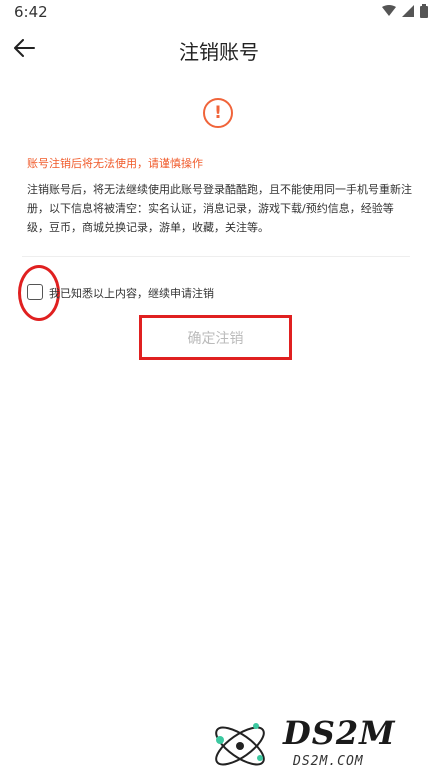  Describe the element at coordinates (328, 761) in the screenshot. I see `watermark-domain-text: DS2M.COM` at that location.